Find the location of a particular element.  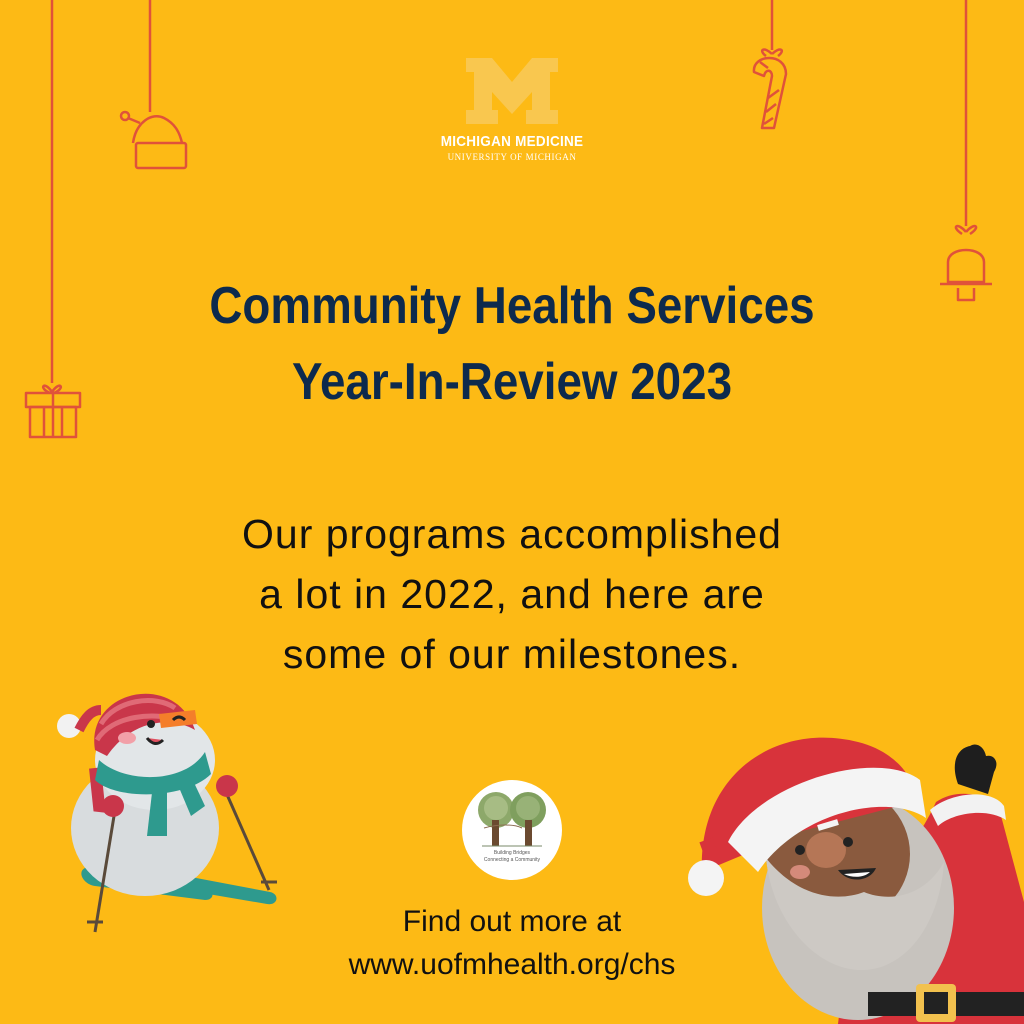

intro-line-2: a lot in 2022, and here are is located at coordinates (512, 594).